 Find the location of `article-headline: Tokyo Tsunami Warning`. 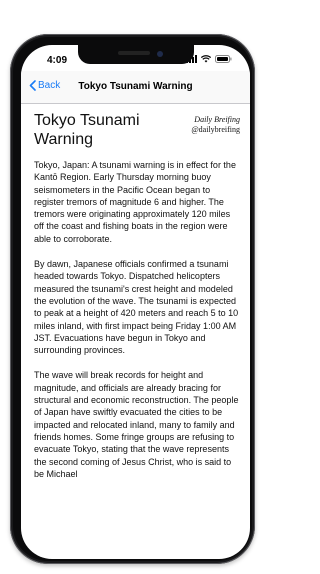

article-headline: Tokyo Tsunami Warning is located at coordinates (87, 130).